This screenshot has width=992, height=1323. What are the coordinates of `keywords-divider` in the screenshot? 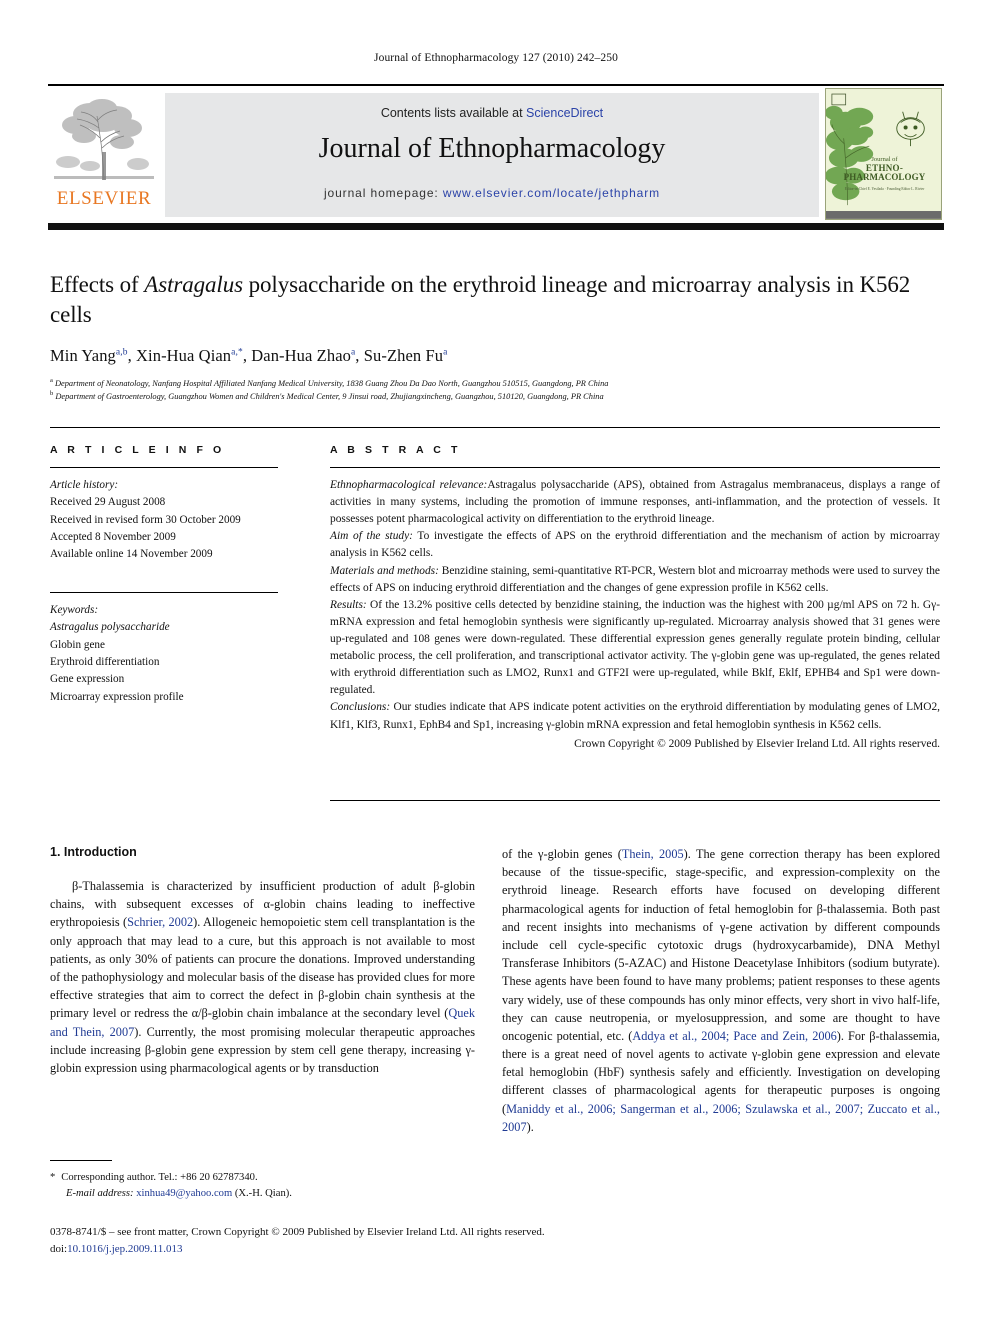 It's located at (164, 592).